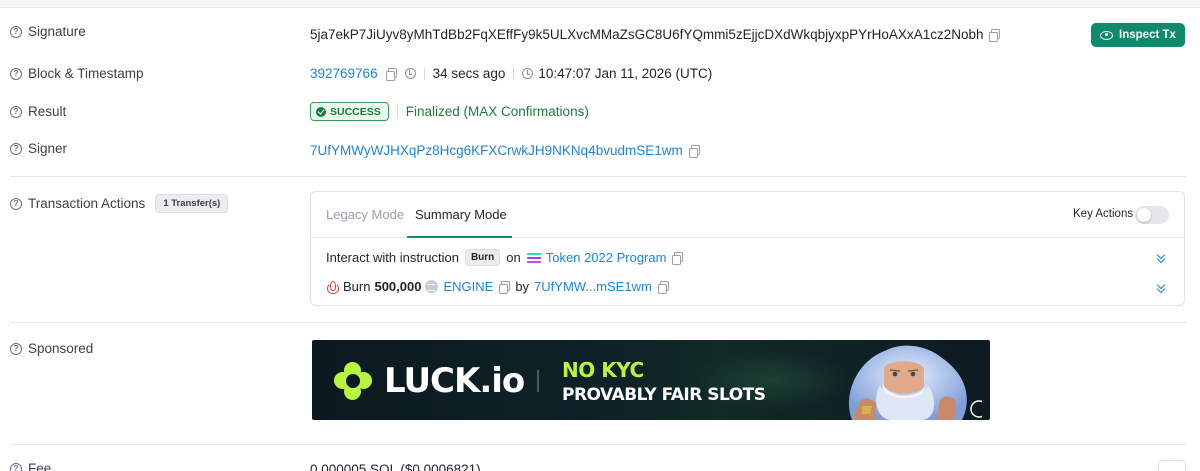  I want to click on tab-summary-mode: Summary Mode, so click(461, 214).